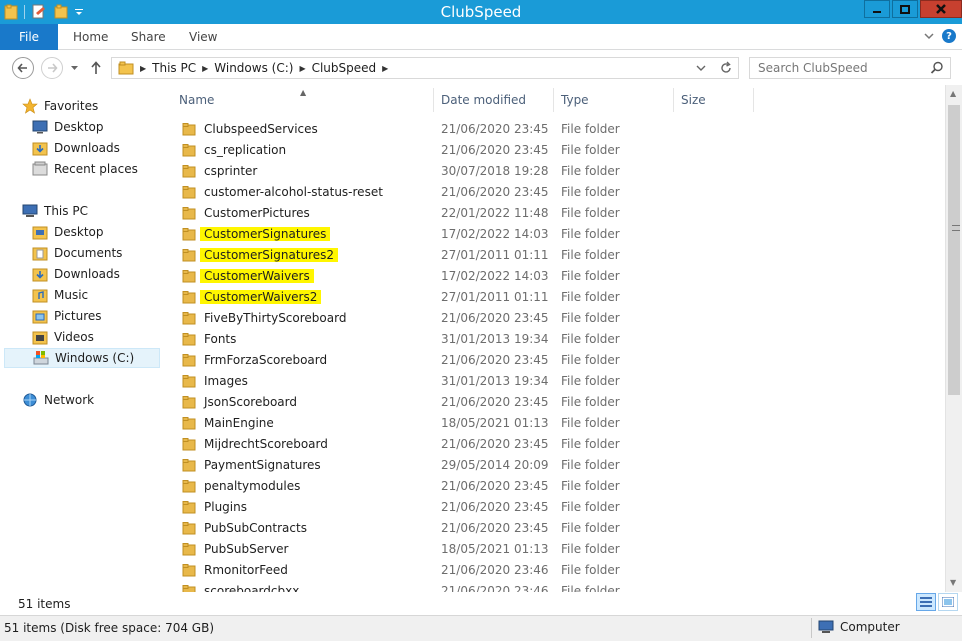 This screenshot has width=962, height=641. I want to click on file-name-cell: FrmForzaScoreboard, so click(303, 360).